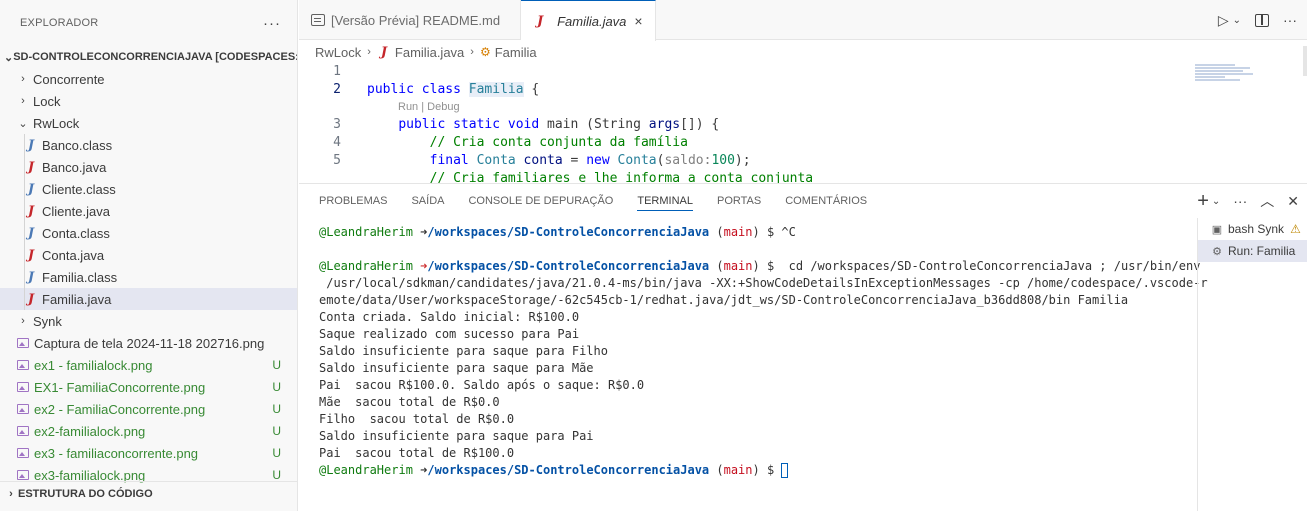 The width and height of the screenshot is (1307, 511). Describe the element at coordinates (1262, 251) in the screenshot. I see `terminal-item-label: Run: Familia` at that location.